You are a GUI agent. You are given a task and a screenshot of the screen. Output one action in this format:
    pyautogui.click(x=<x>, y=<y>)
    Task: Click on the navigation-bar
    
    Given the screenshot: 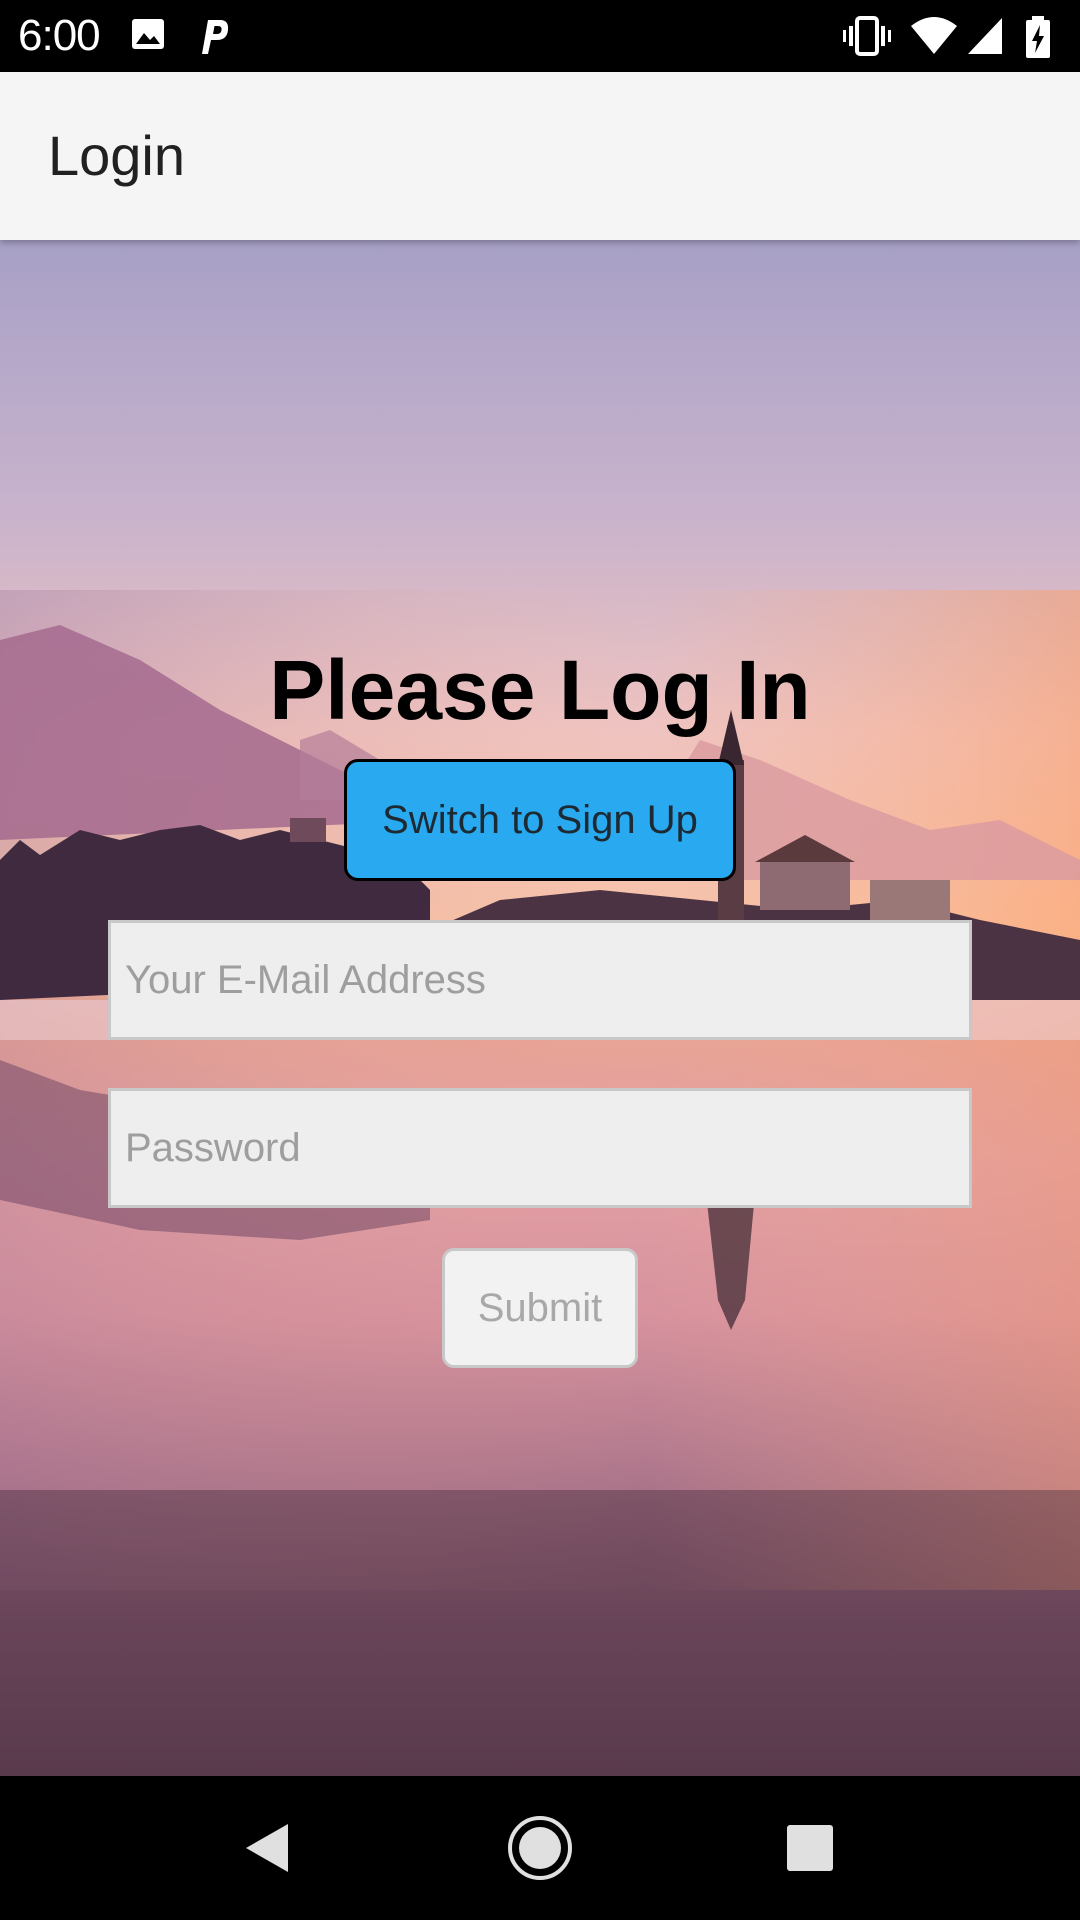 What is the action you would take?
    pyautogui.click(x=540, y=1848)
    